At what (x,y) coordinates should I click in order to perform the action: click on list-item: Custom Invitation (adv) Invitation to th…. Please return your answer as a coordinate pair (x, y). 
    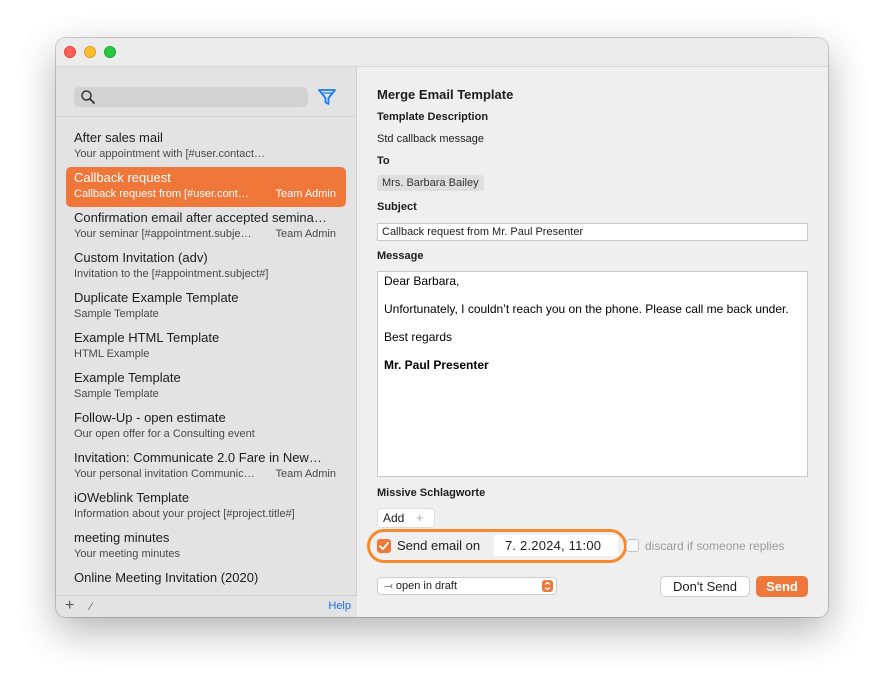
    Looking at the image, I should click on (206, 267).